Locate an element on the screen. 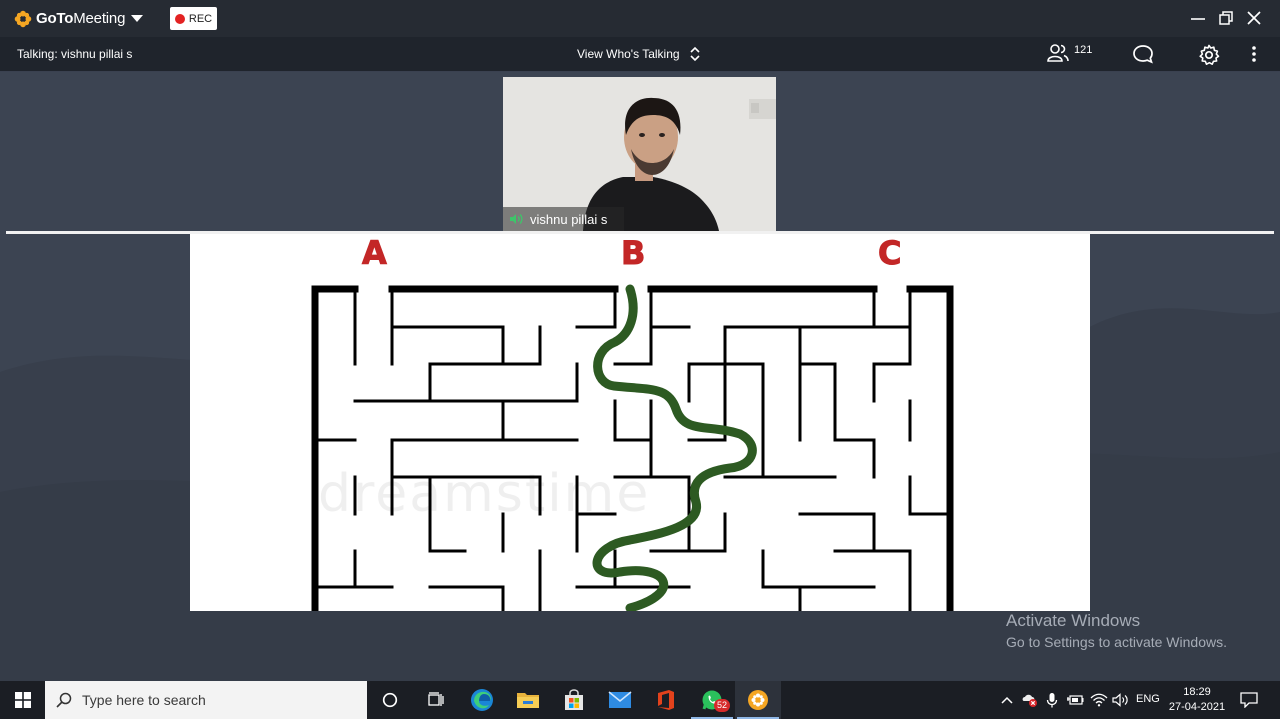 The image size is (1280, 719). task-view-button is located at coordinates (436, 700).